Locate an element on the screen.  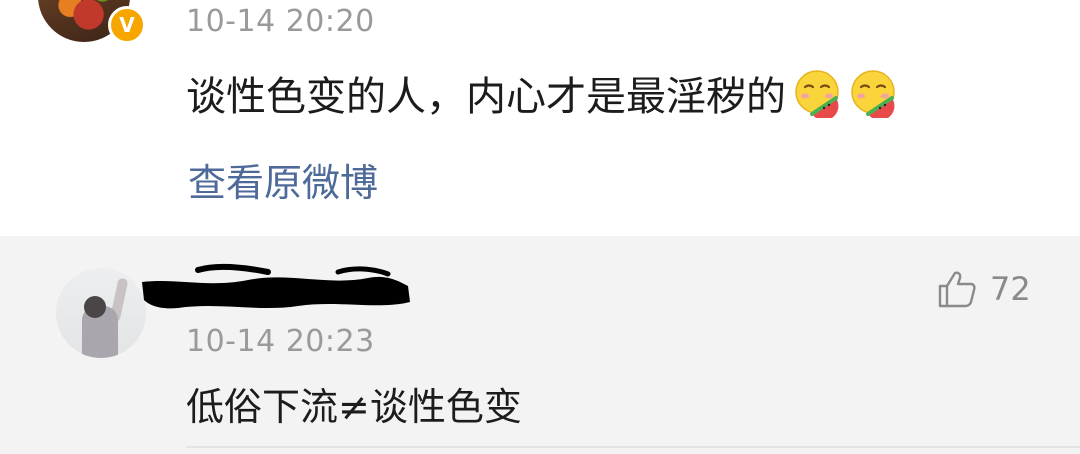
avatar is located at coordinates (101, 313).